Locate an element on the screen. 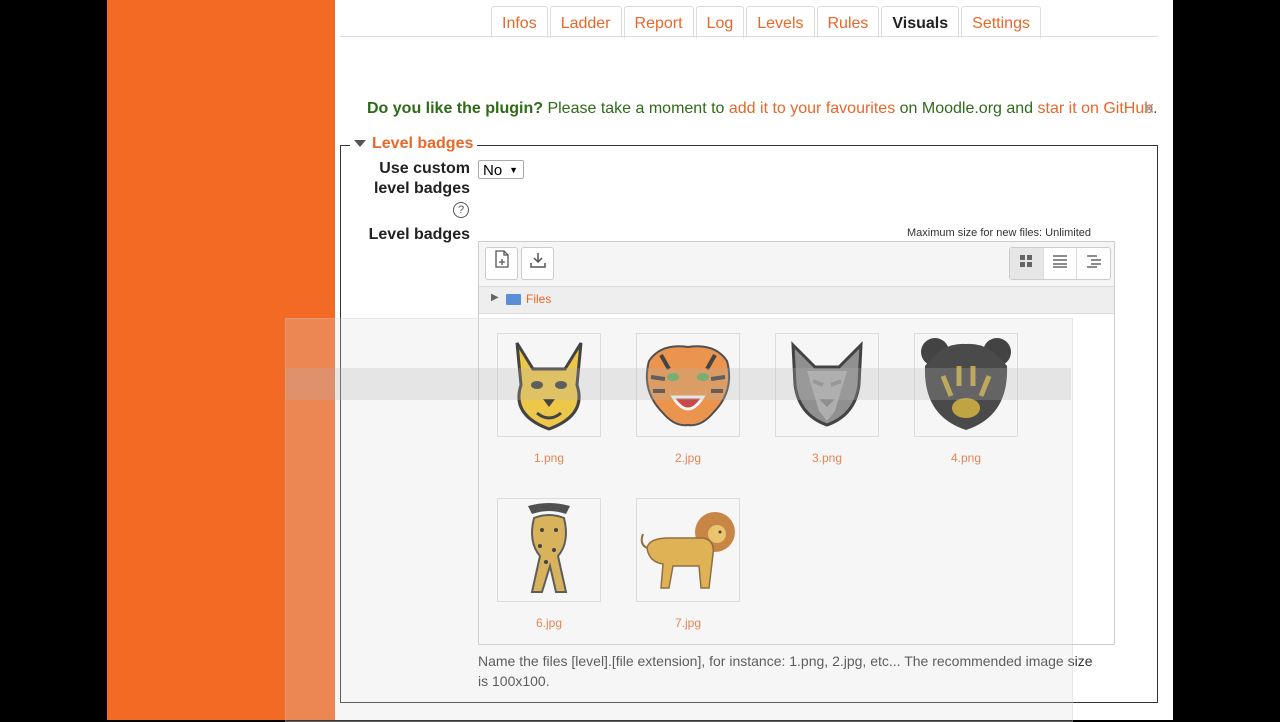 The image size is (1280, 722). notice-question: Do you like the plugin? is located at coordinates (455, 108).